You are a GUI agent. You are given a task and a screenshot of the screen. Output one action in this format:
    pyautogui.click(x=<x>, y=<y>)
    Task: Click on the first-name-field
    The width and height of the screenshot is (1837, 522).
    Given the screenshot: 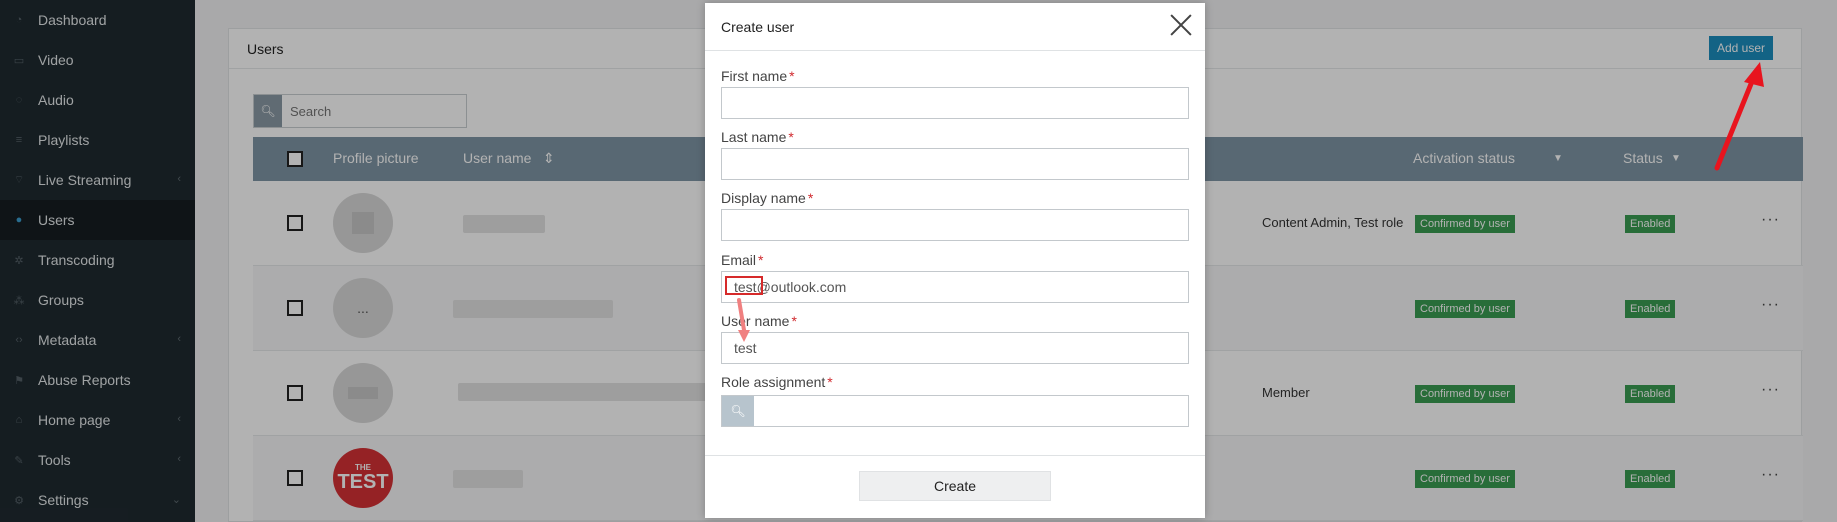 What is the action you would take?
    pyautogui.click(x=955, y=103)
    